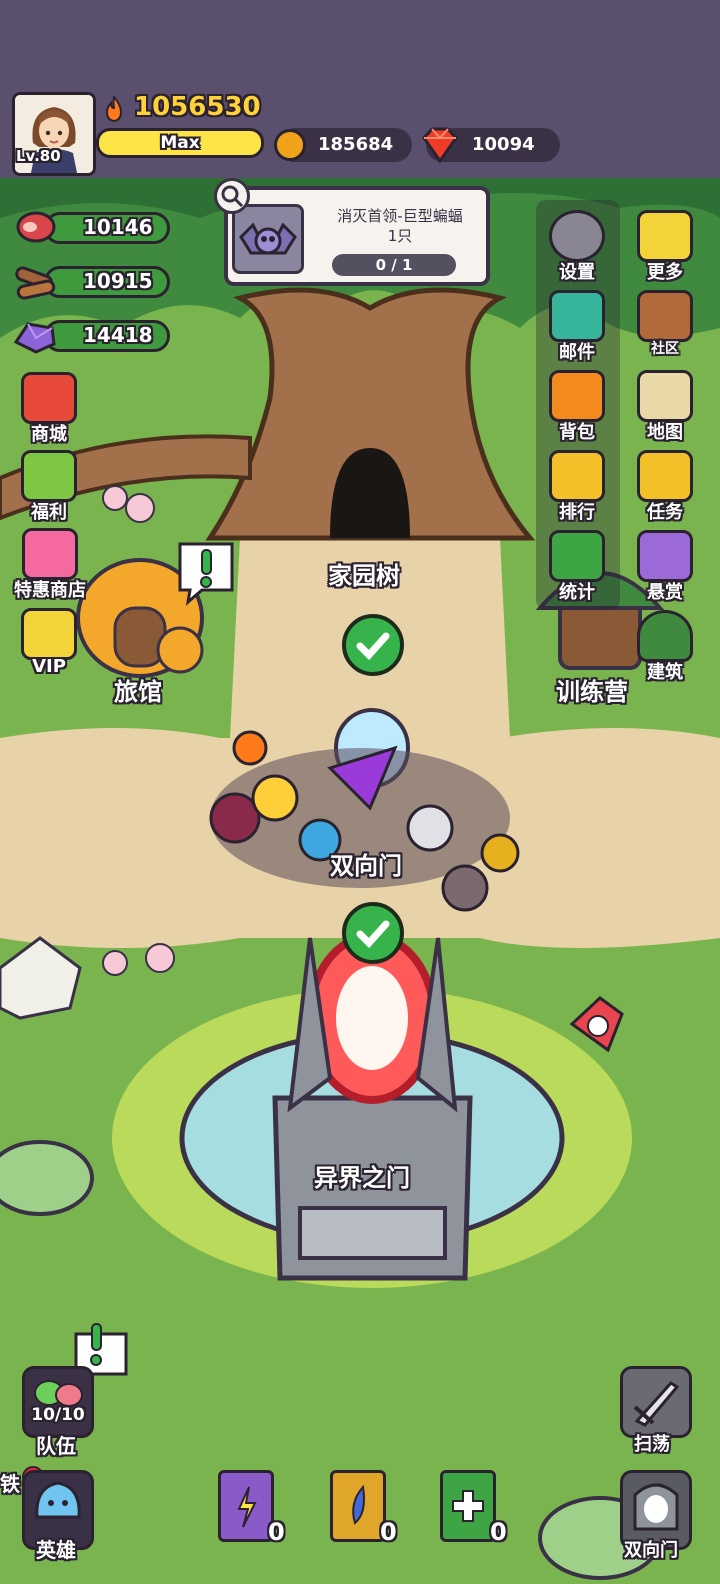 This screenshot has width=720, height=1584. Describe the element at coordinates (665, 272) in the screenshot. I see `more-label: 更多` at that location.